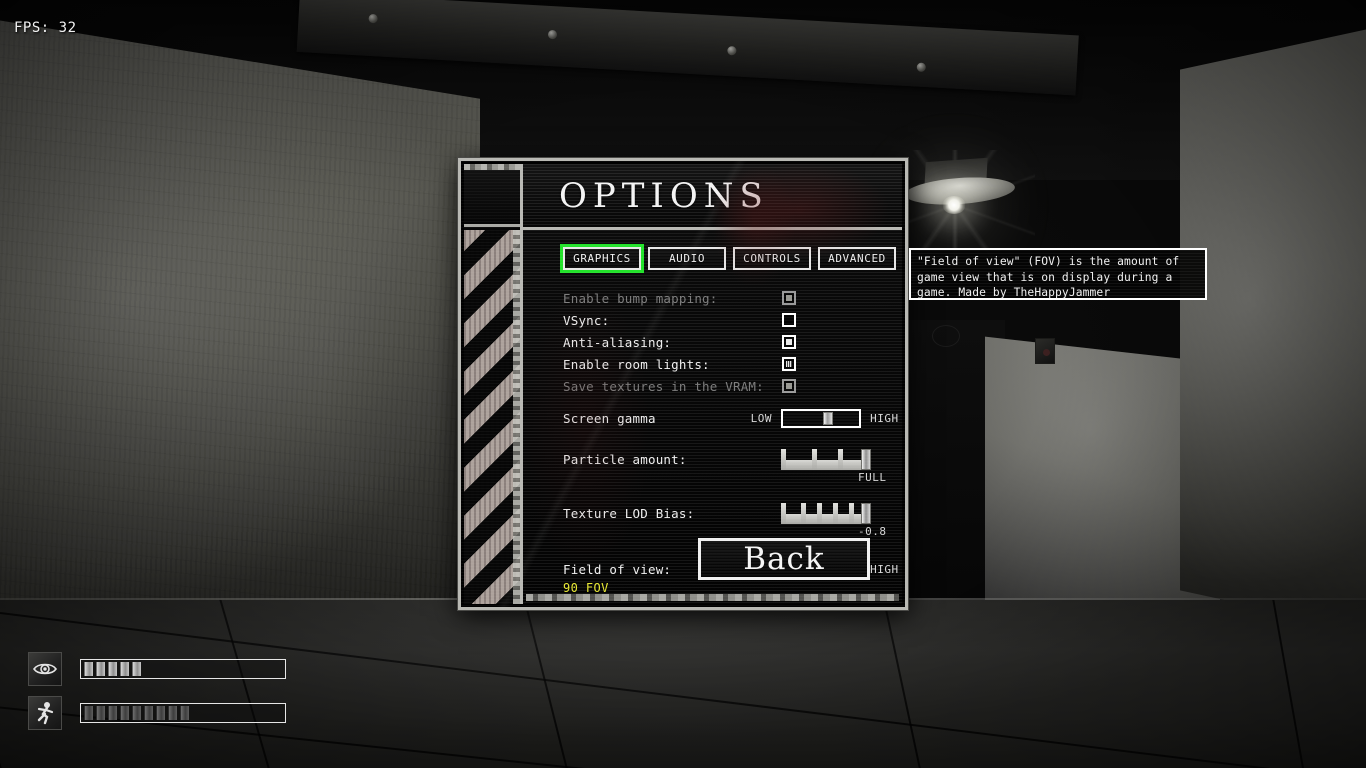 The image size is (1366, 768). Describe the element at coordinates (732, 364) in the screenshot. I see `option-row: Enable room lights:` at that location.